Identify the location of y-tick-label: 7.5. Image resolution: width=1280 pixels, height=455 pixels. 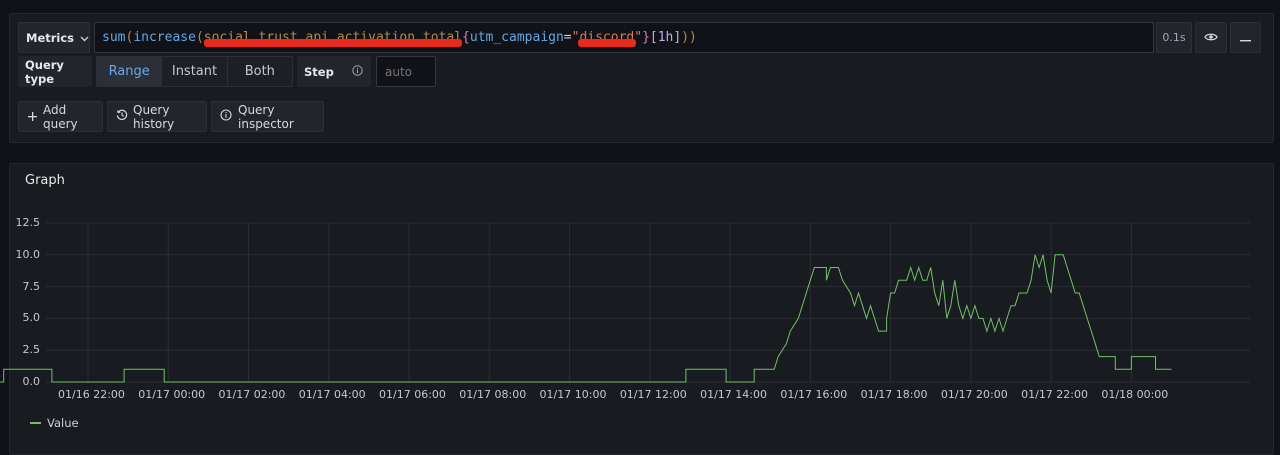
(31, 286).